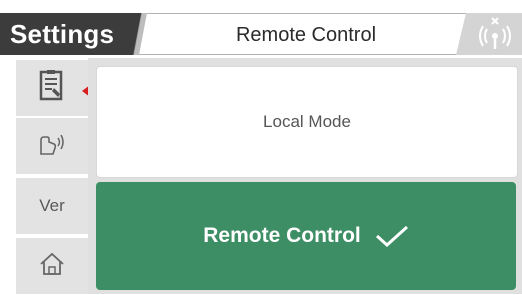  Describe the element at coordinates (494, 34) in the screenshot. I see `antenna-signal-icon` at that location.